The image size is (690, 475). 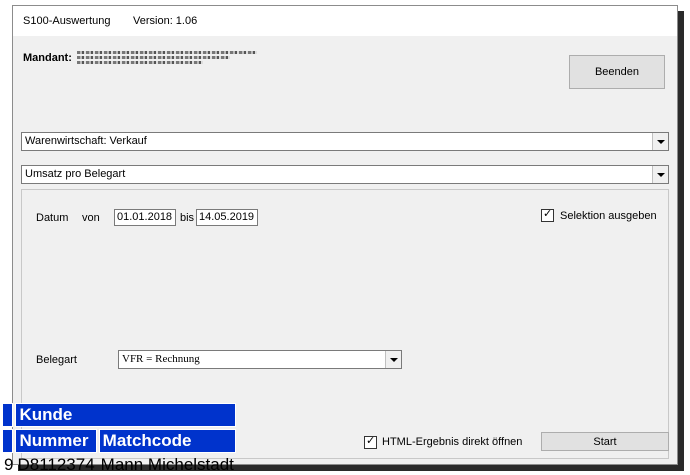 What do you see at coordinates (161, 359) in the screenshot?
I see `belegart-select-value: VFR = Rechnung` at bounding box center [161, 359].